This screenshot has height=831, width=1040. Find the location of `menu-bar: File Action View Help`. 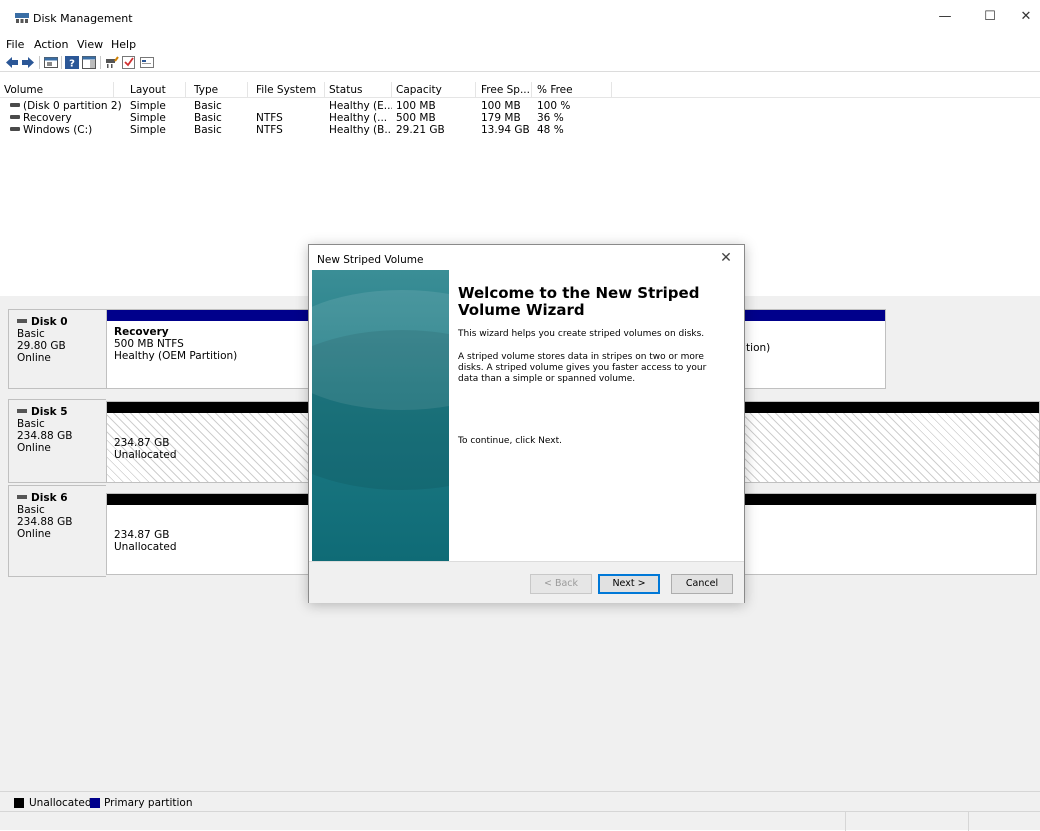

menu-bar: File Action View Help is located at coordinates (520, 43).